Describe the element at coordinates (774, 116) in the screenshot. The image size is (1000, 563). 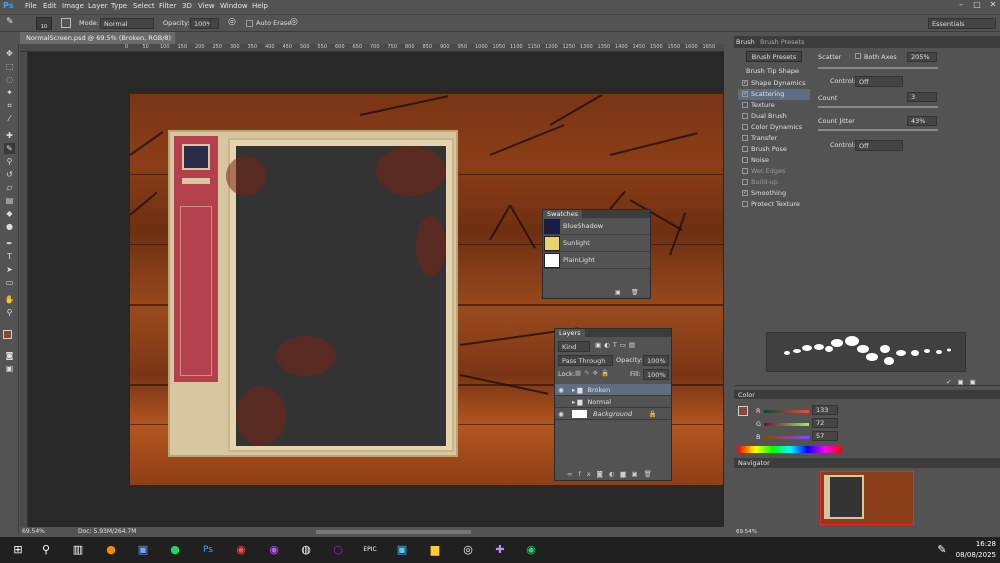
I see `brush-option-dual-brush: Dual Brush` at that location.